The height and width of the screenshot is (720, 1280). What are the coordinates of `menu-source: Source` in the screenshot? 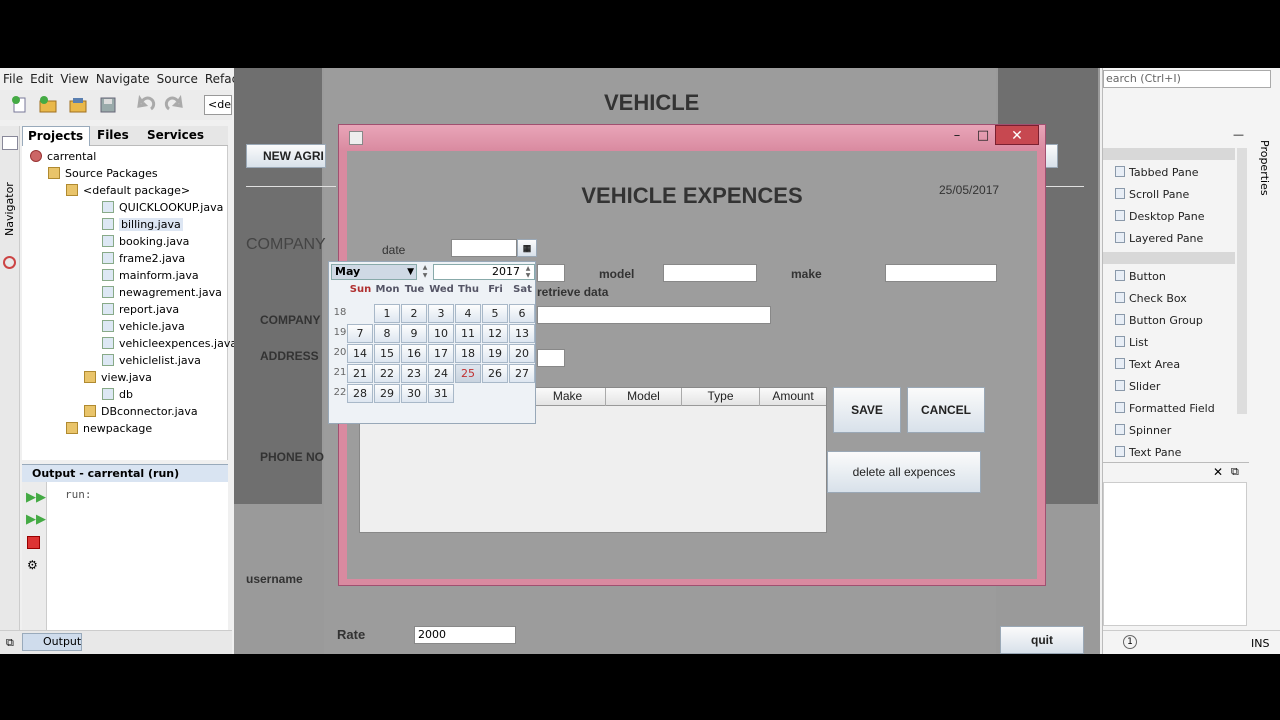 It's located at (177, 79).